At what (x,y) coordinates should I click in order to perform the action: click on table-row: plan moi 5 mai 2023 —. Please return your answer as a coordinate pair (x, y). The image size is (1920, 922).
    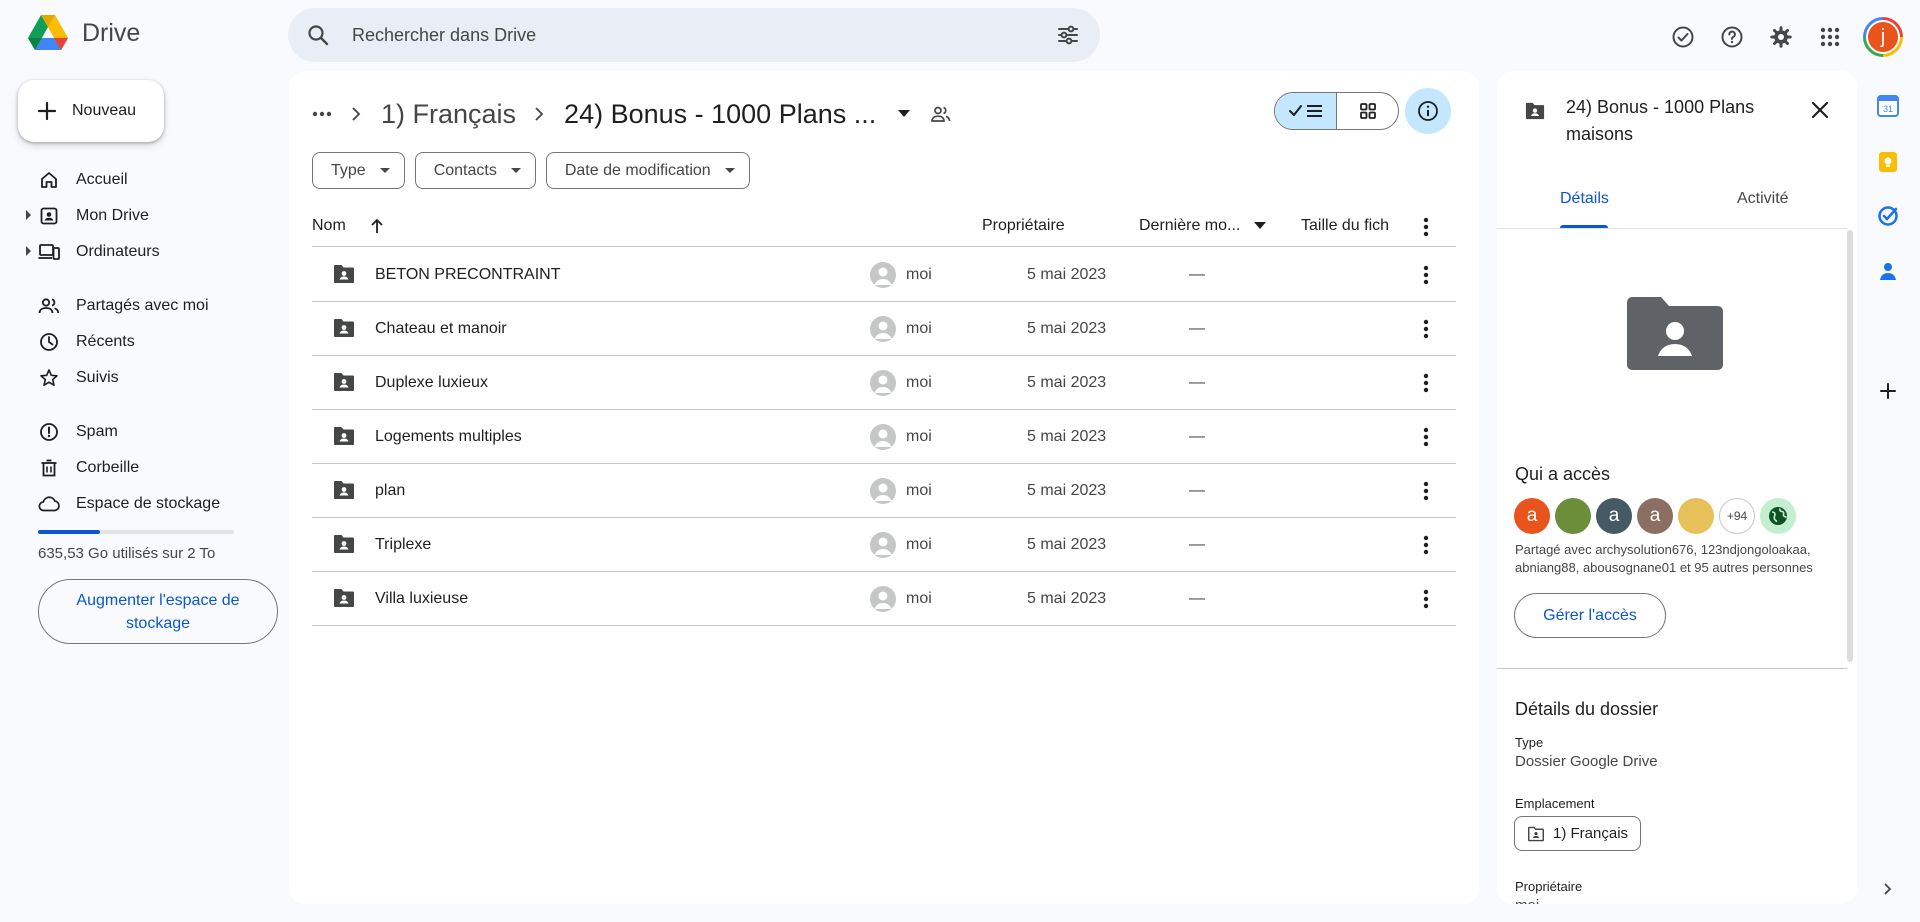
    Looking at the image, I should click on (884, 491).